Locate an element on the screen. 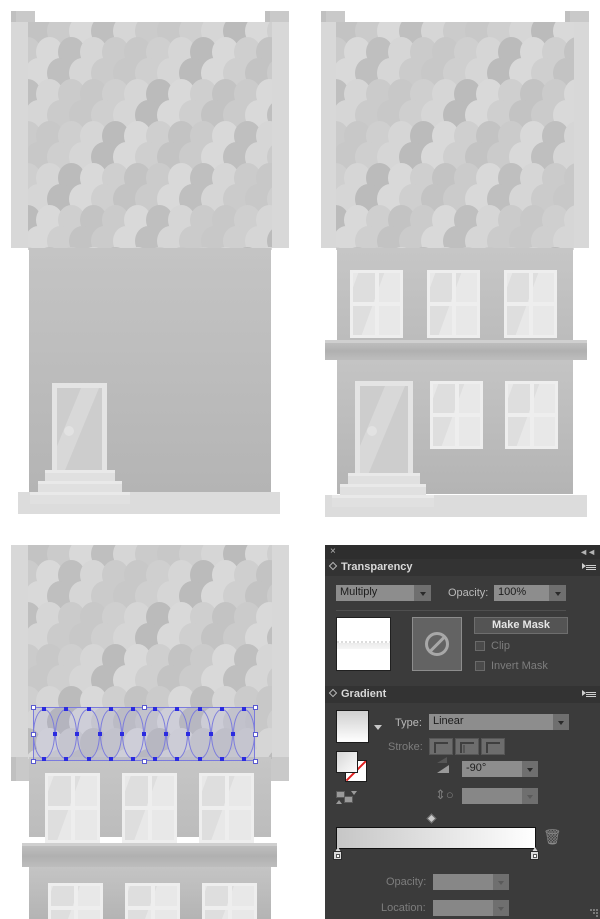  gradient-location-label: Location: is located at coordinates (403, 908).